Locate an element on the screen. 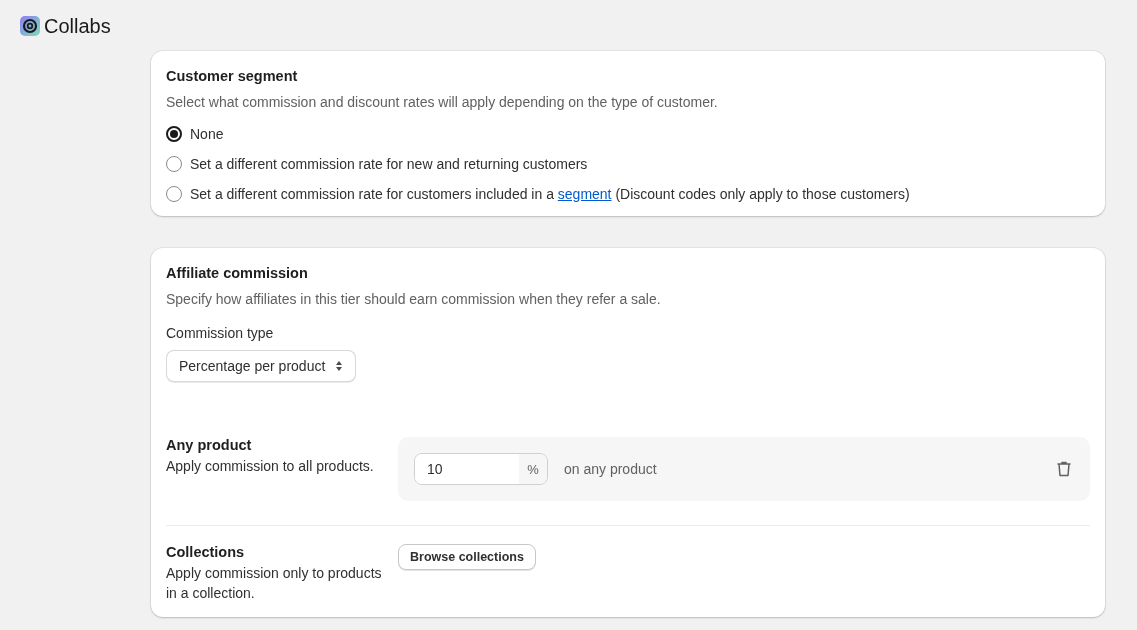 This screenshot has width=1137, height=630. sort-caret-icon is located at coordinates (339, 366).